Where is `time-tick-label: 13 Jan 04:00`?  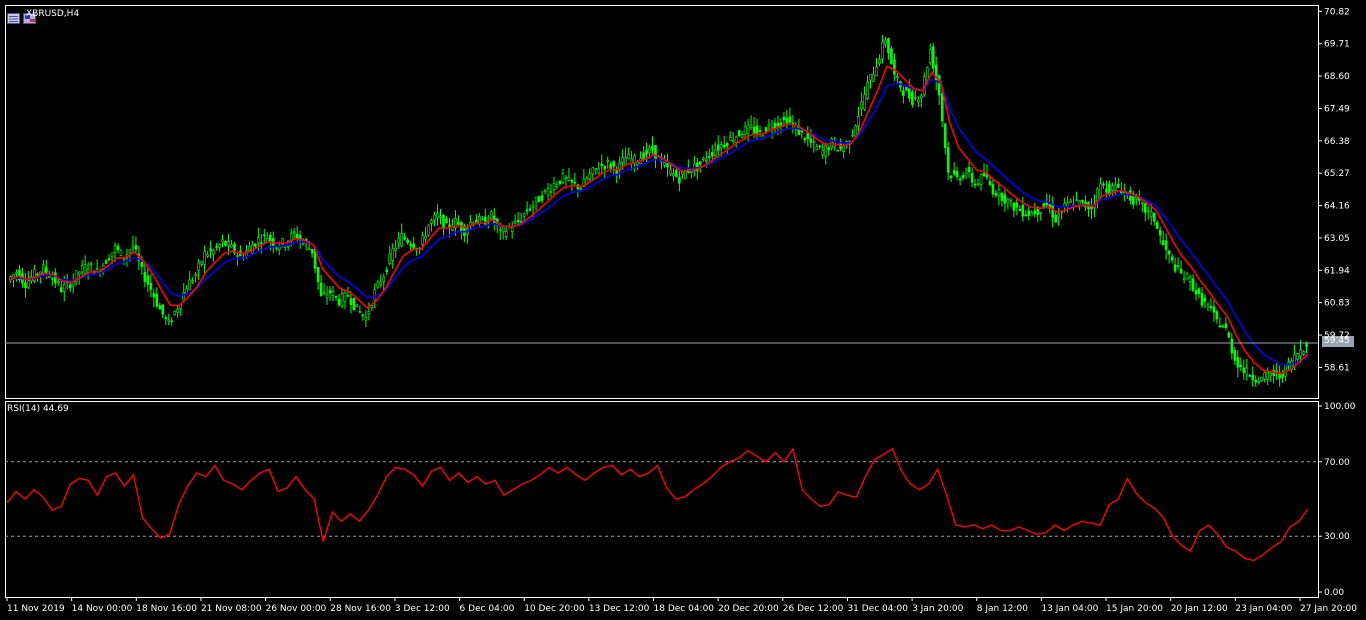 time-tick-label: 13 Jan 04:00 is located at coordinates (1069, 609).